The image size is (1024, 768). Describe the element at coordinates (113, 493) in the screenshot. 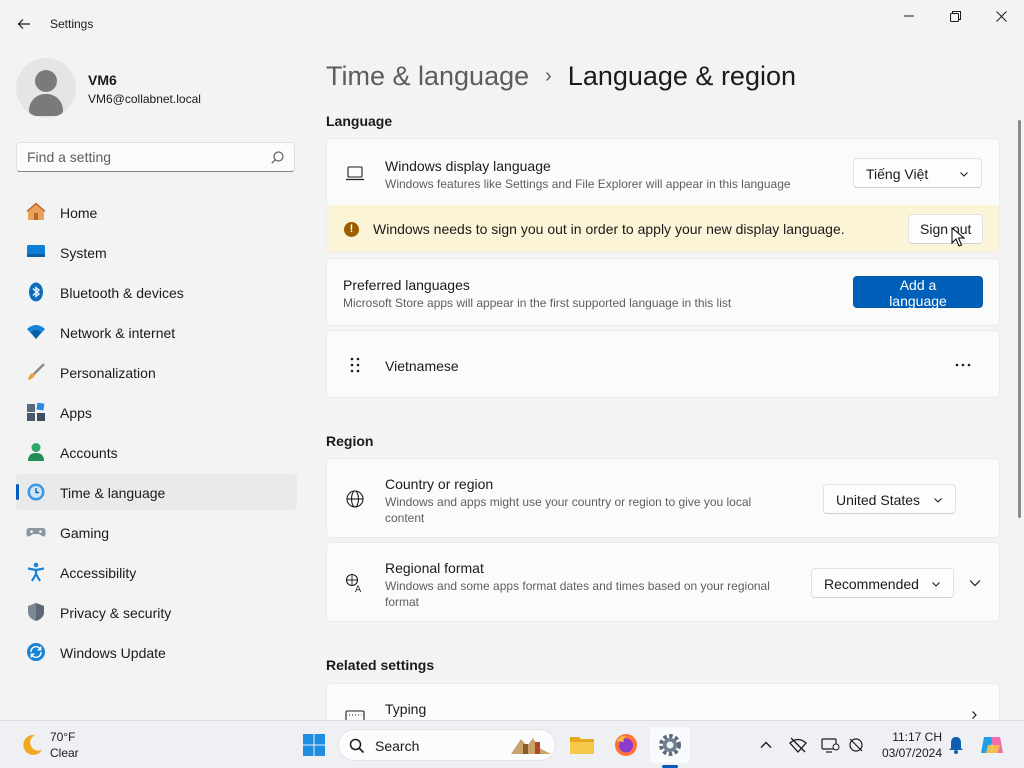

I see `sidebar-item-label: Time & language` at that location.